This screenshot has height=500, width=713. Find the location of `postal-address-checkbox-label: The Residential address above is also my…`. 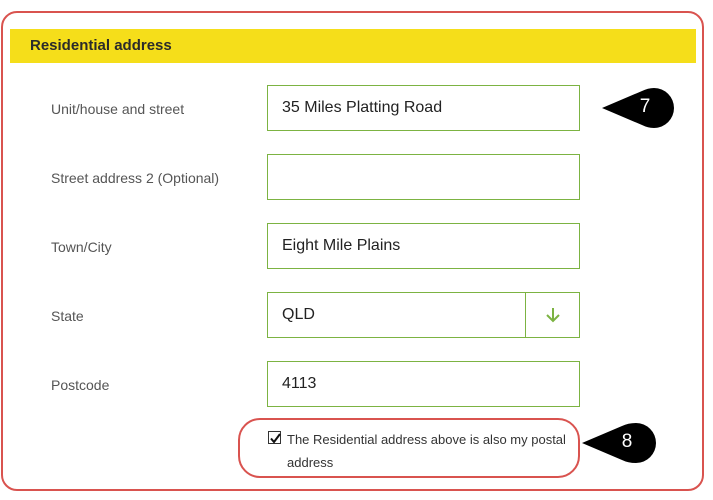

postal-address-checkbox-label: The Residential address above is also my… is located at coordinates (429, 451).